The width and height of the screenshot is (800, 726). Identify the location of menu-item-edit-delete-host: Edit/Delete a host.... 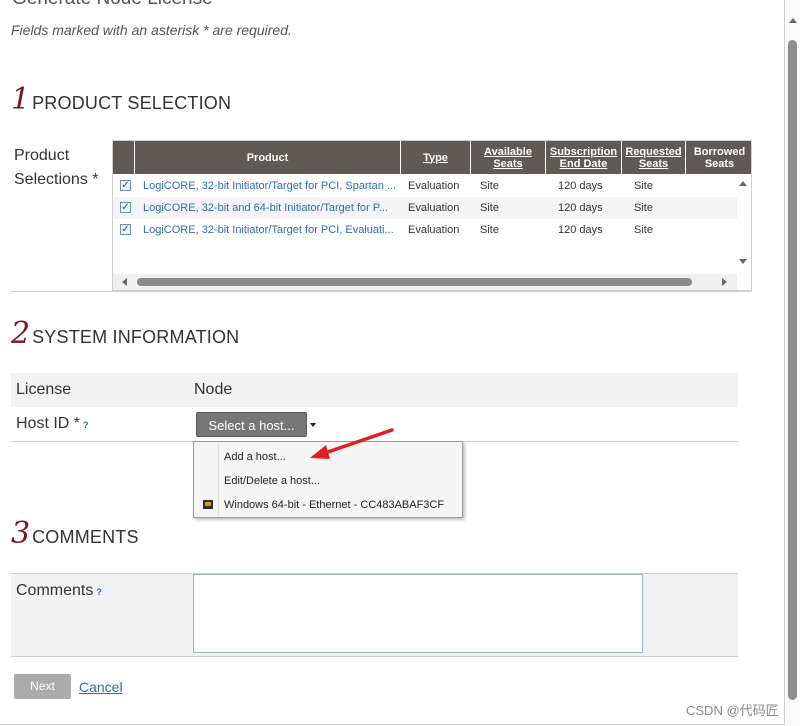
(328, 481).